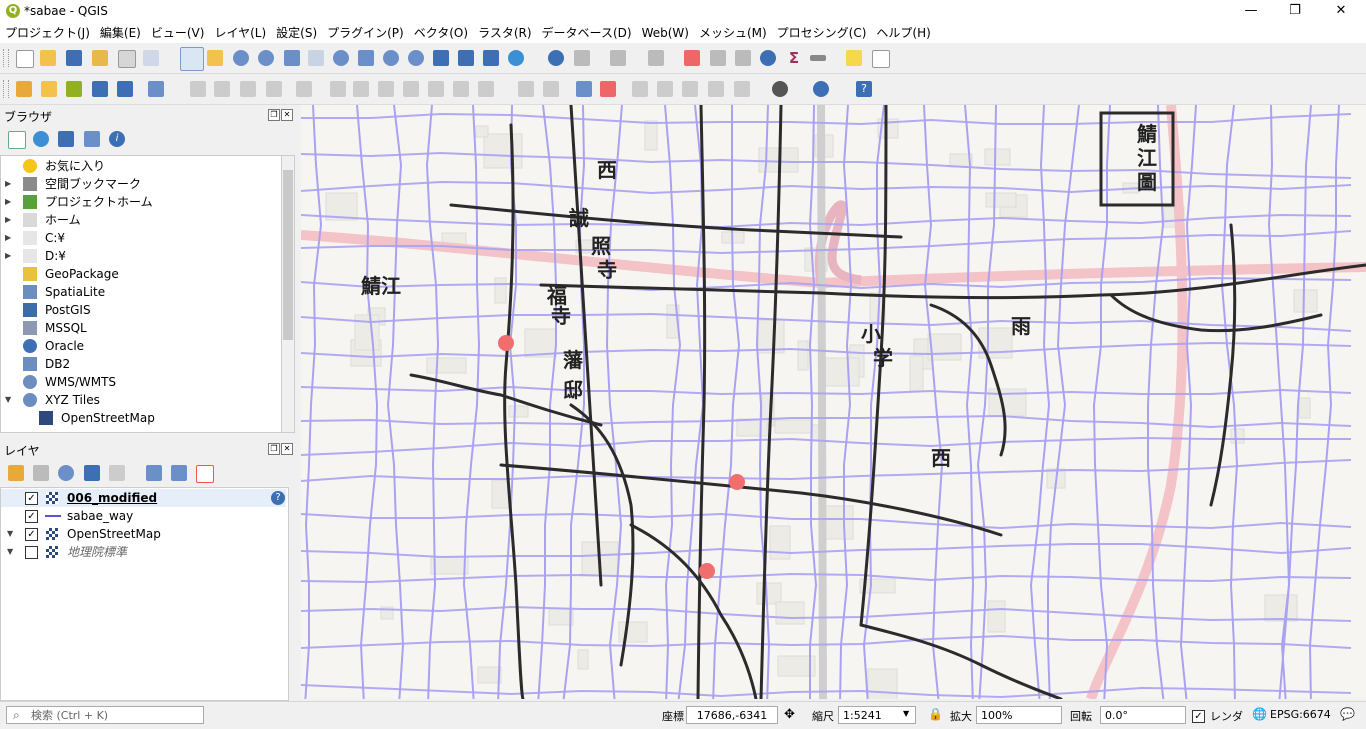  What do you see at coordinates (1295, 11) in the screenshot?
I see `maximize-button: ❐` at bounding box center [1295, 11].